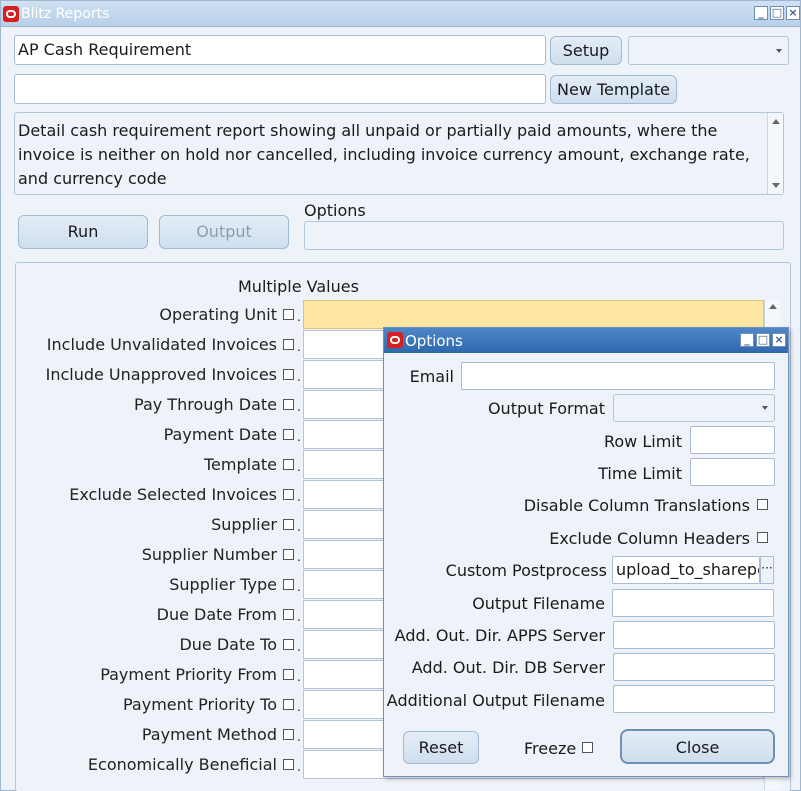 Image resolution: width=801 pixels, height=791 pixels. I want to click on apps-server-dir-field, so click(694, 635).